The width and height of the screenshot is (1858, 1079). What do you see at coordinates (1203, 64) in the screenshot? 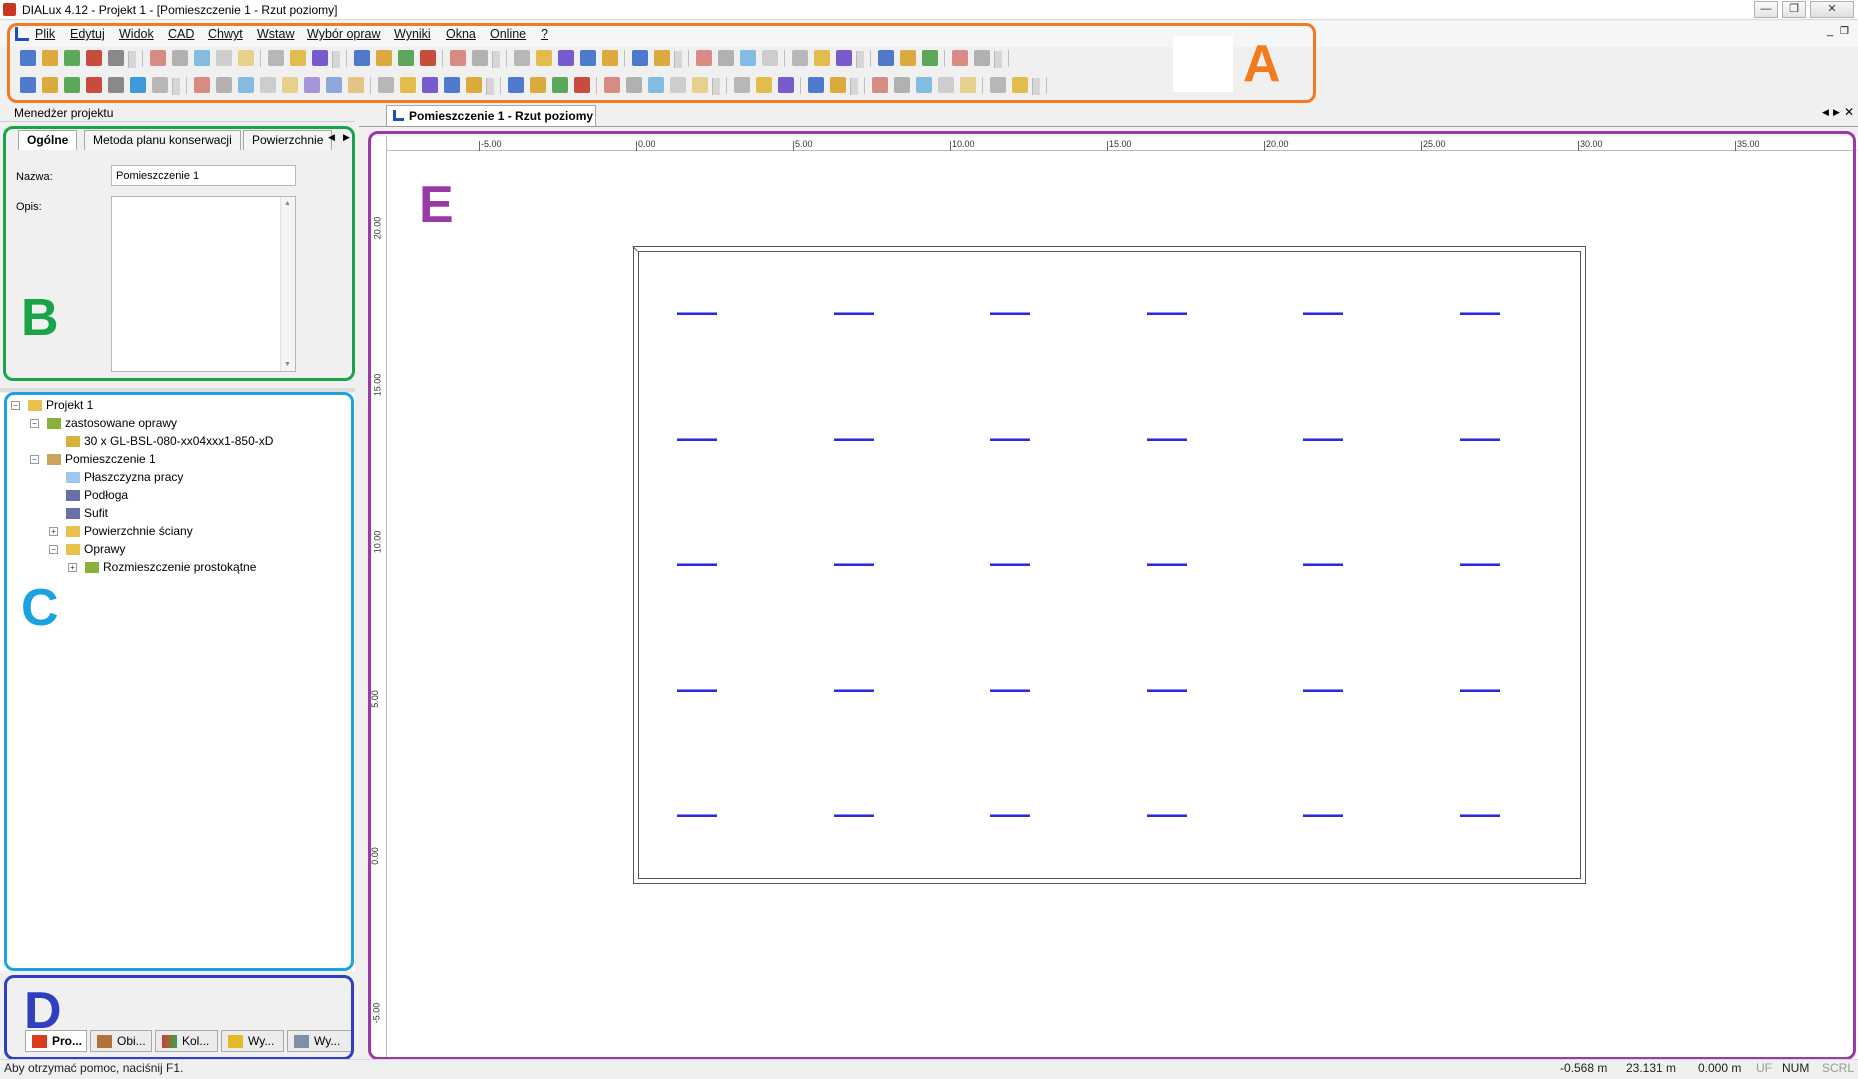
I see `annotation-a-bg` at bounding box center [1203, 64].